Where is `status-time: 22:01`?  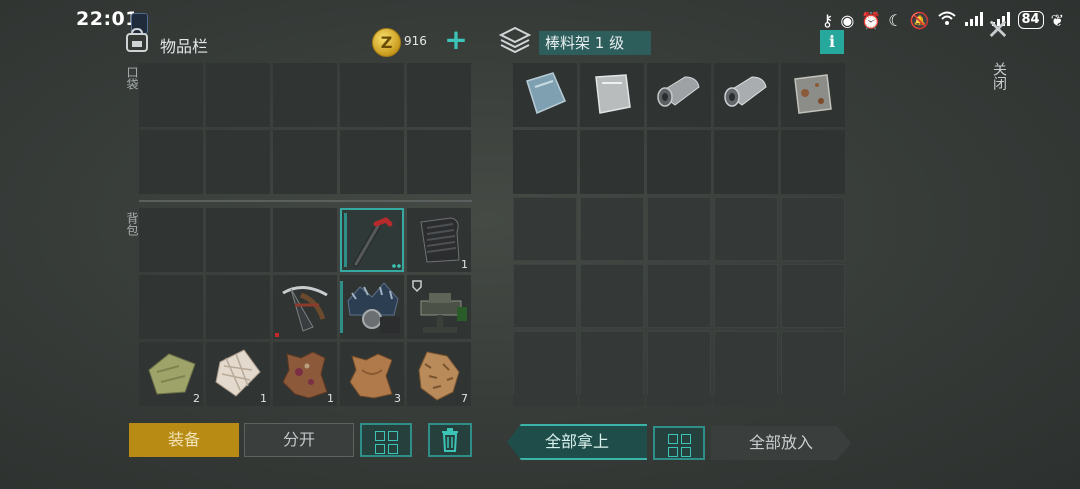
status-time: 22:01 is located at coordinates (107, 19).